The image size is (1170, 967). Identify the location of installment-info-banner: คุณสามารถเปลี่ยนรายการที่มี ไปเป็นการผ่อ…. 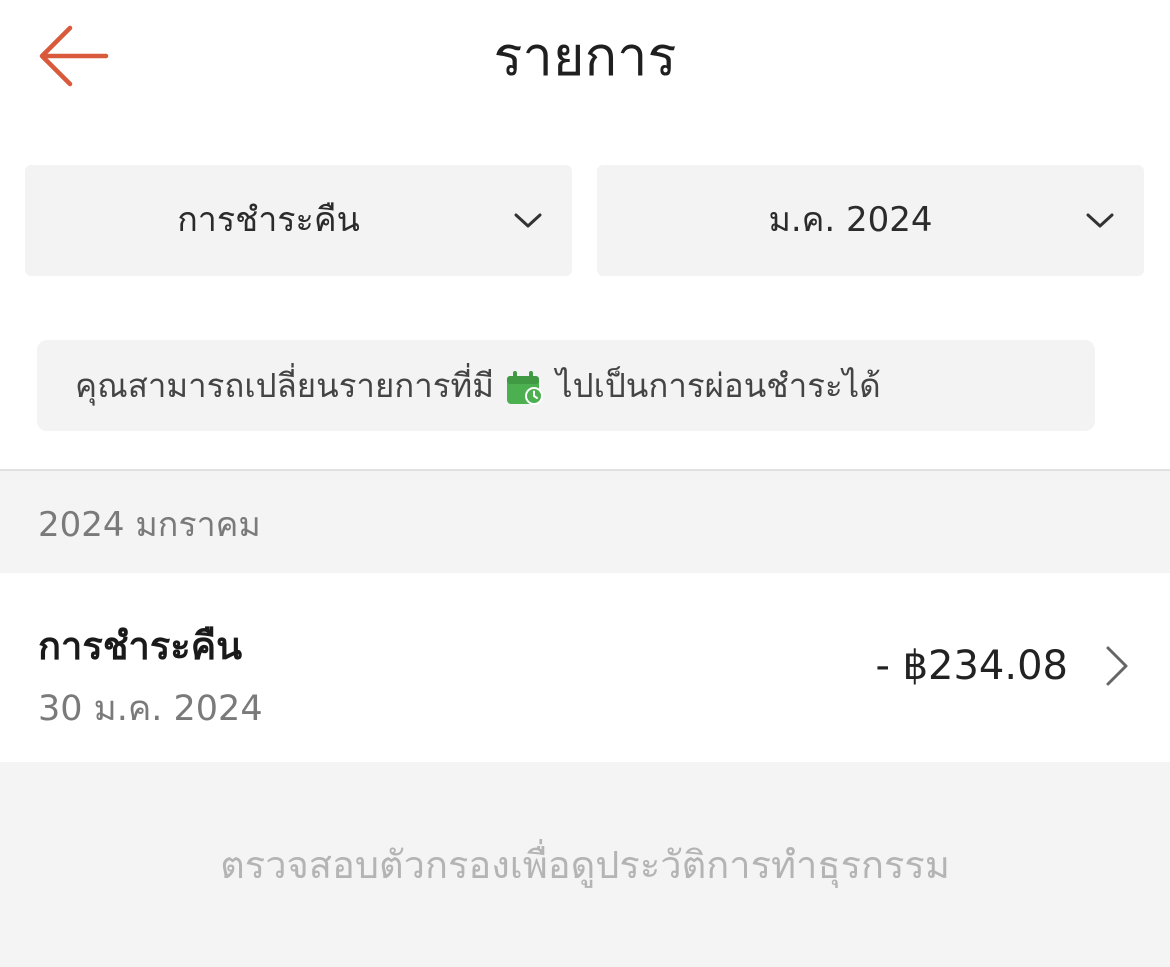
(566, 385).